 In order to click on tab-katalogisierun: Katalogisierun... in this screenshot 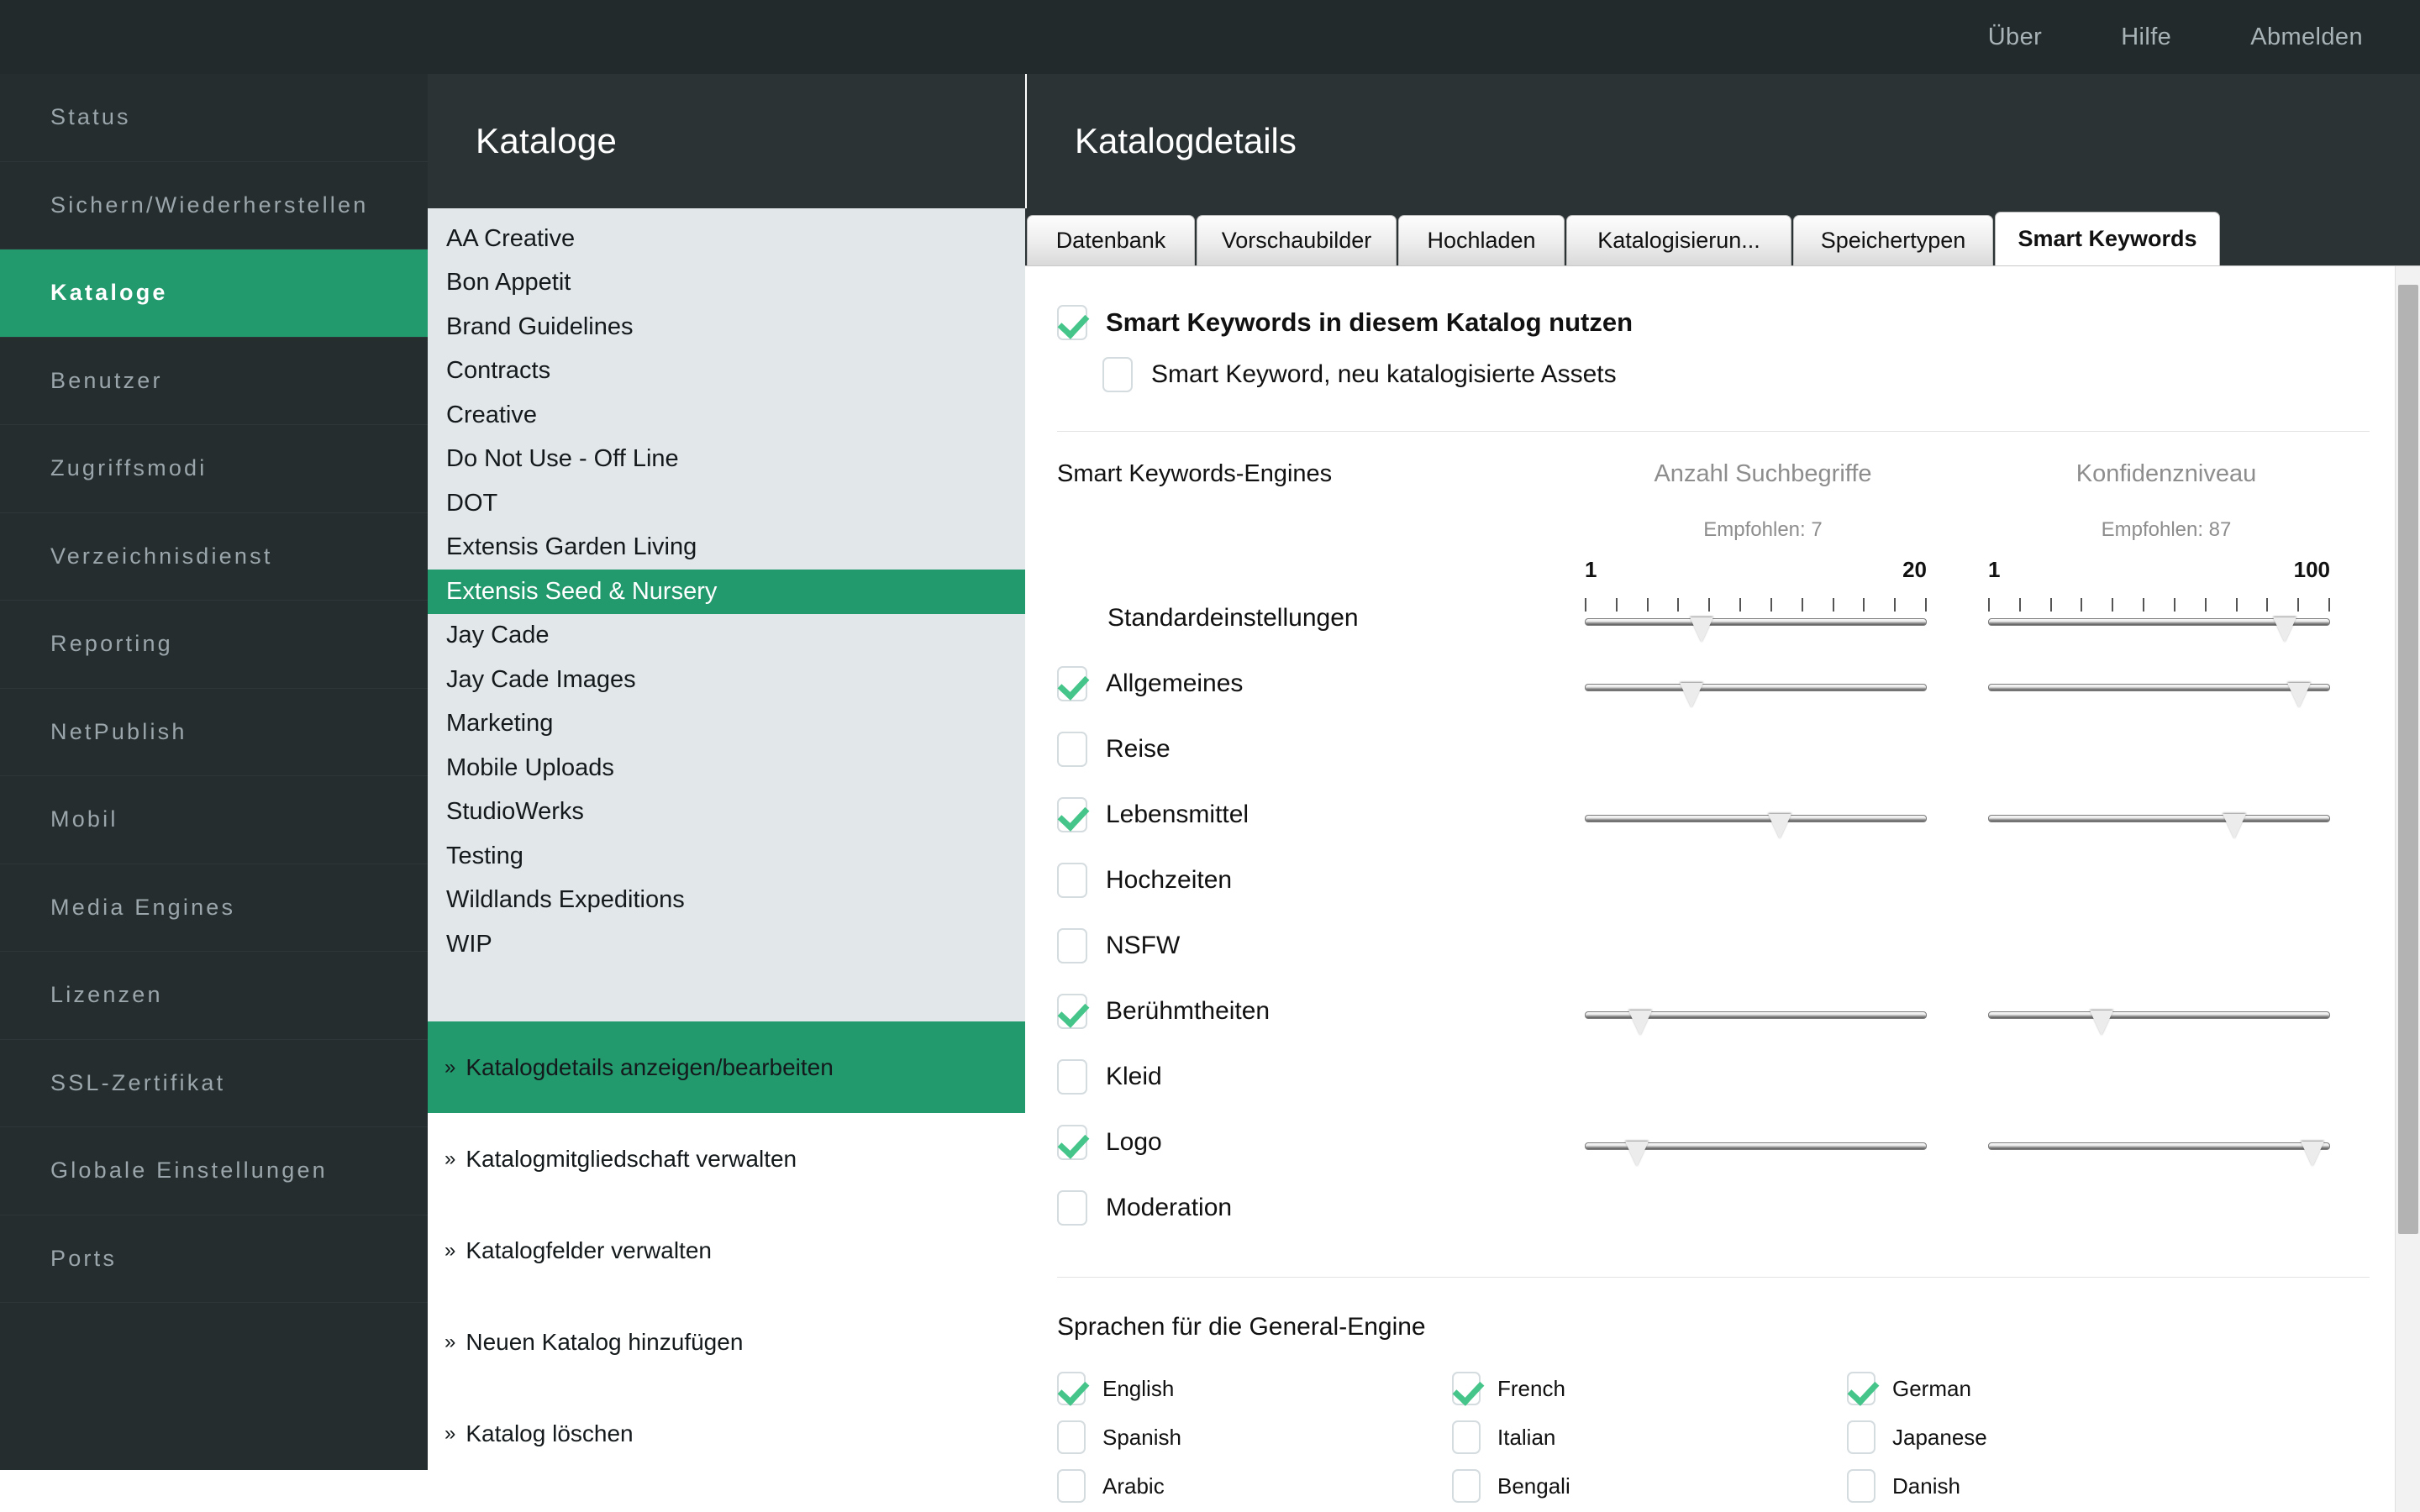, I will do `click(1679, 240)`.